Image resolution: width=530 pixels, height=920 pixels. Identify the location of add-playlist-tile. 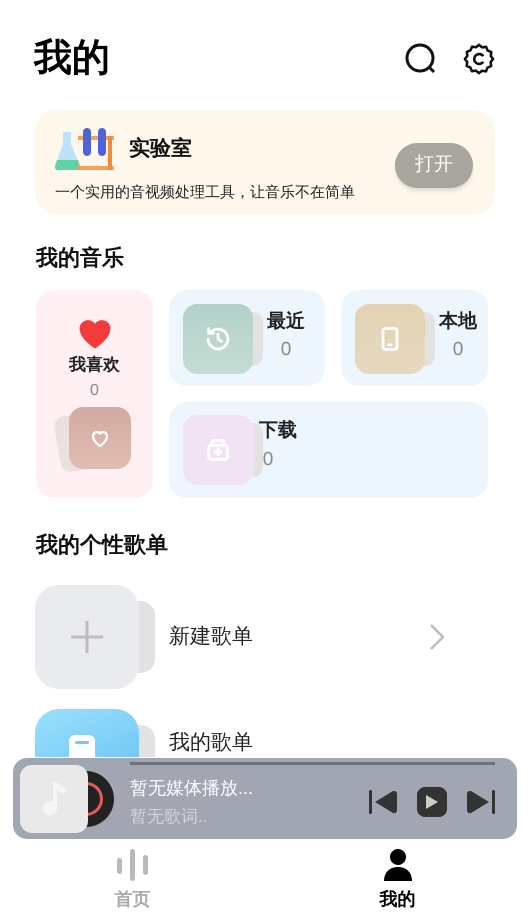
(87, 636).